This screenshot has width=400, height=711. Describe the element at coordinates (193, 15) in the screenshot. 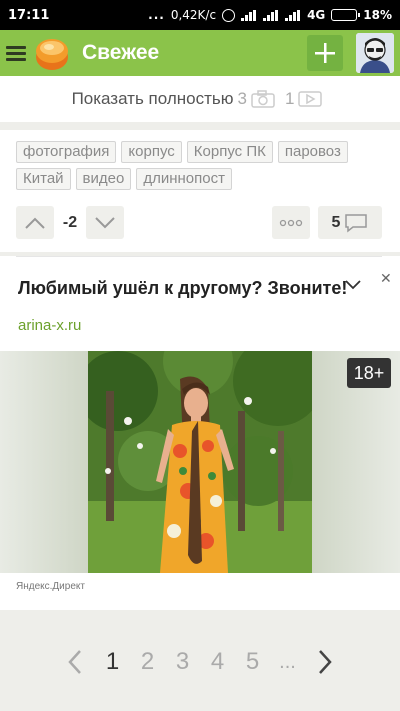

I see `network-speed: 0,42K/c` at that location.